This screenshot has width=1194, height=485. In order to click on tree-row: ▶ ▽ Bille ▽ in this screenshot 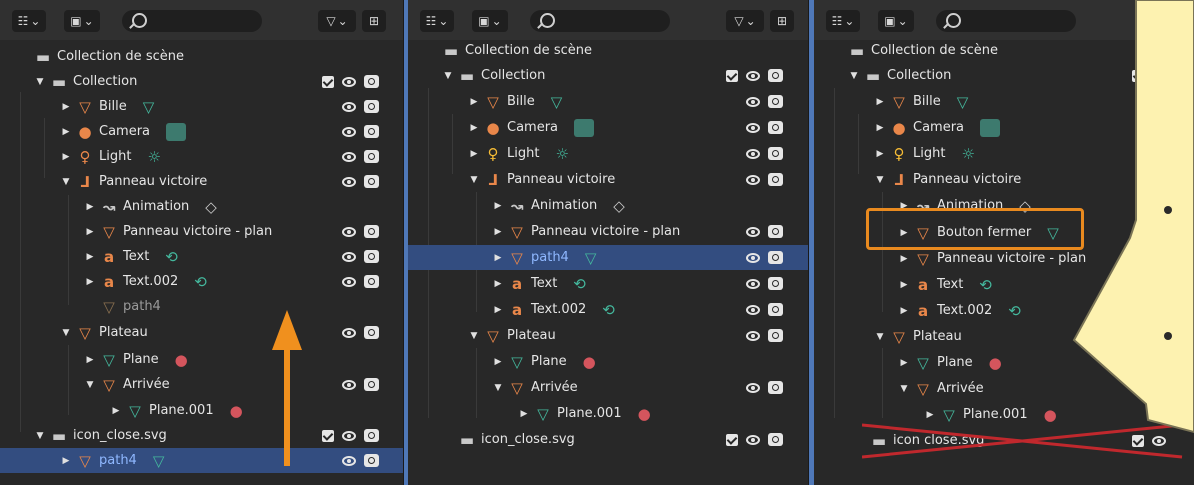, I will do `click(608, 101)`.